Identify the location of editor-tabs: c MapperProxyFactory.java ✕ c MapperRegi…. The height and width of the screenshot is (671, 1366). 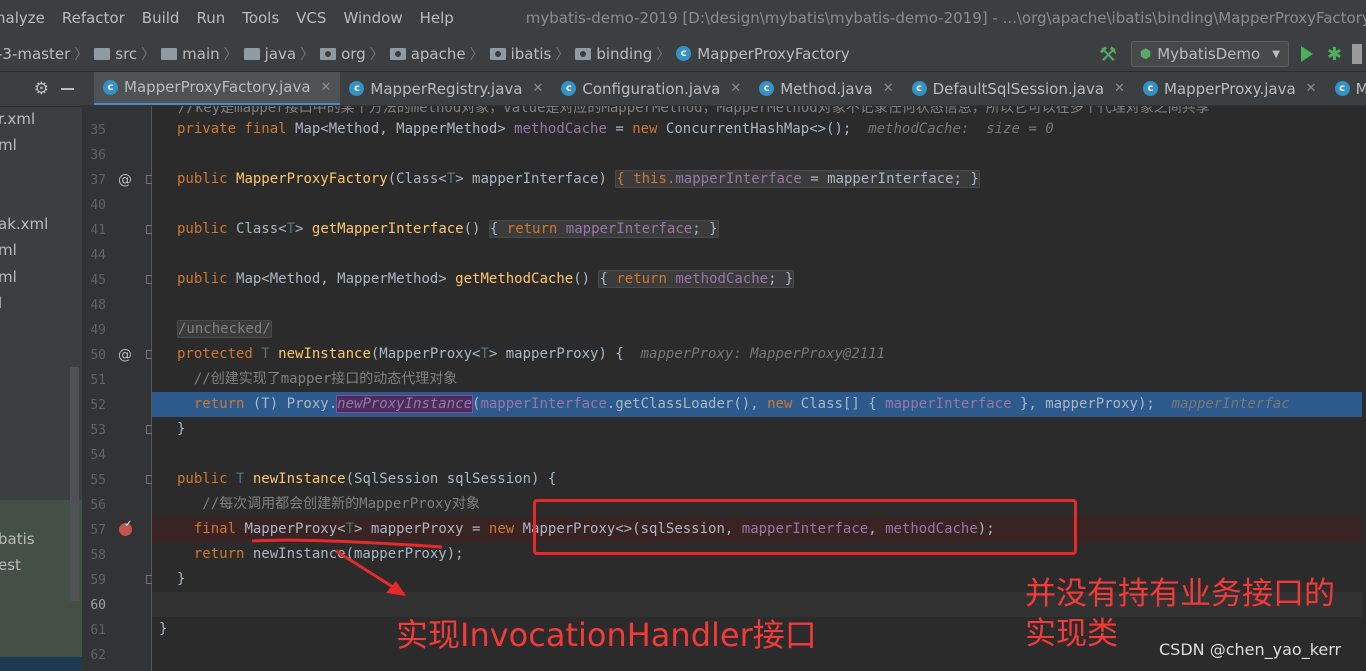
(724, 89).